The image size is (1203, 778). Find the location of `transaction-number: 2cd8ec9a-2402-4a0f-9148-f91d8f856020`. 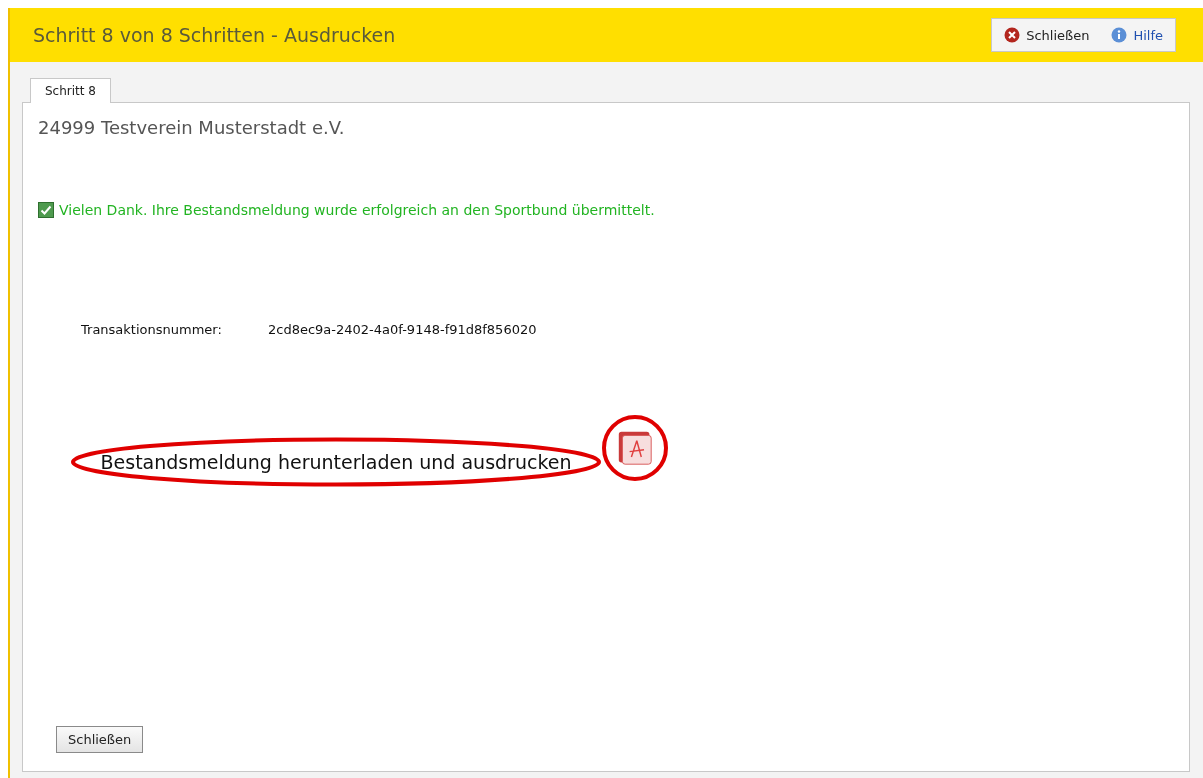

transaction-number: 2cd8ec9a-2402-4a0f-9148-f91d8f856020 is located at coordinates (402, 329).